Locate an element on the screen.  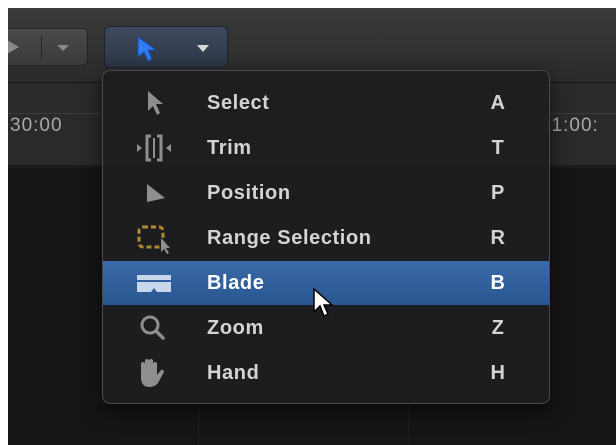
mouse-cursor-icon is located at coordinates (323, 303).